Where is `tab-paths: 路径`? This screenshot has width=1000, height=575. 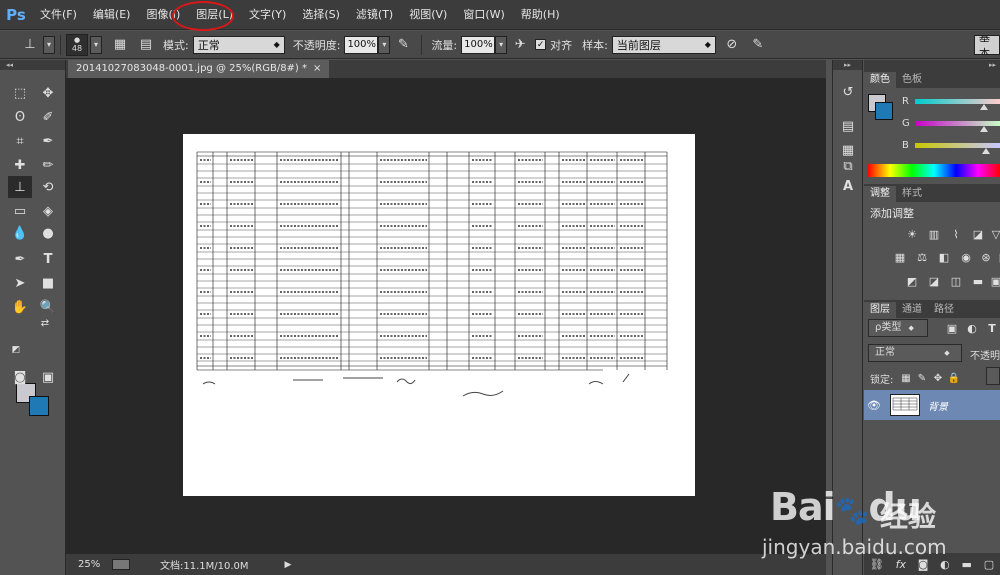 tab-paths: 路径 is located at coordinates (944, 310).